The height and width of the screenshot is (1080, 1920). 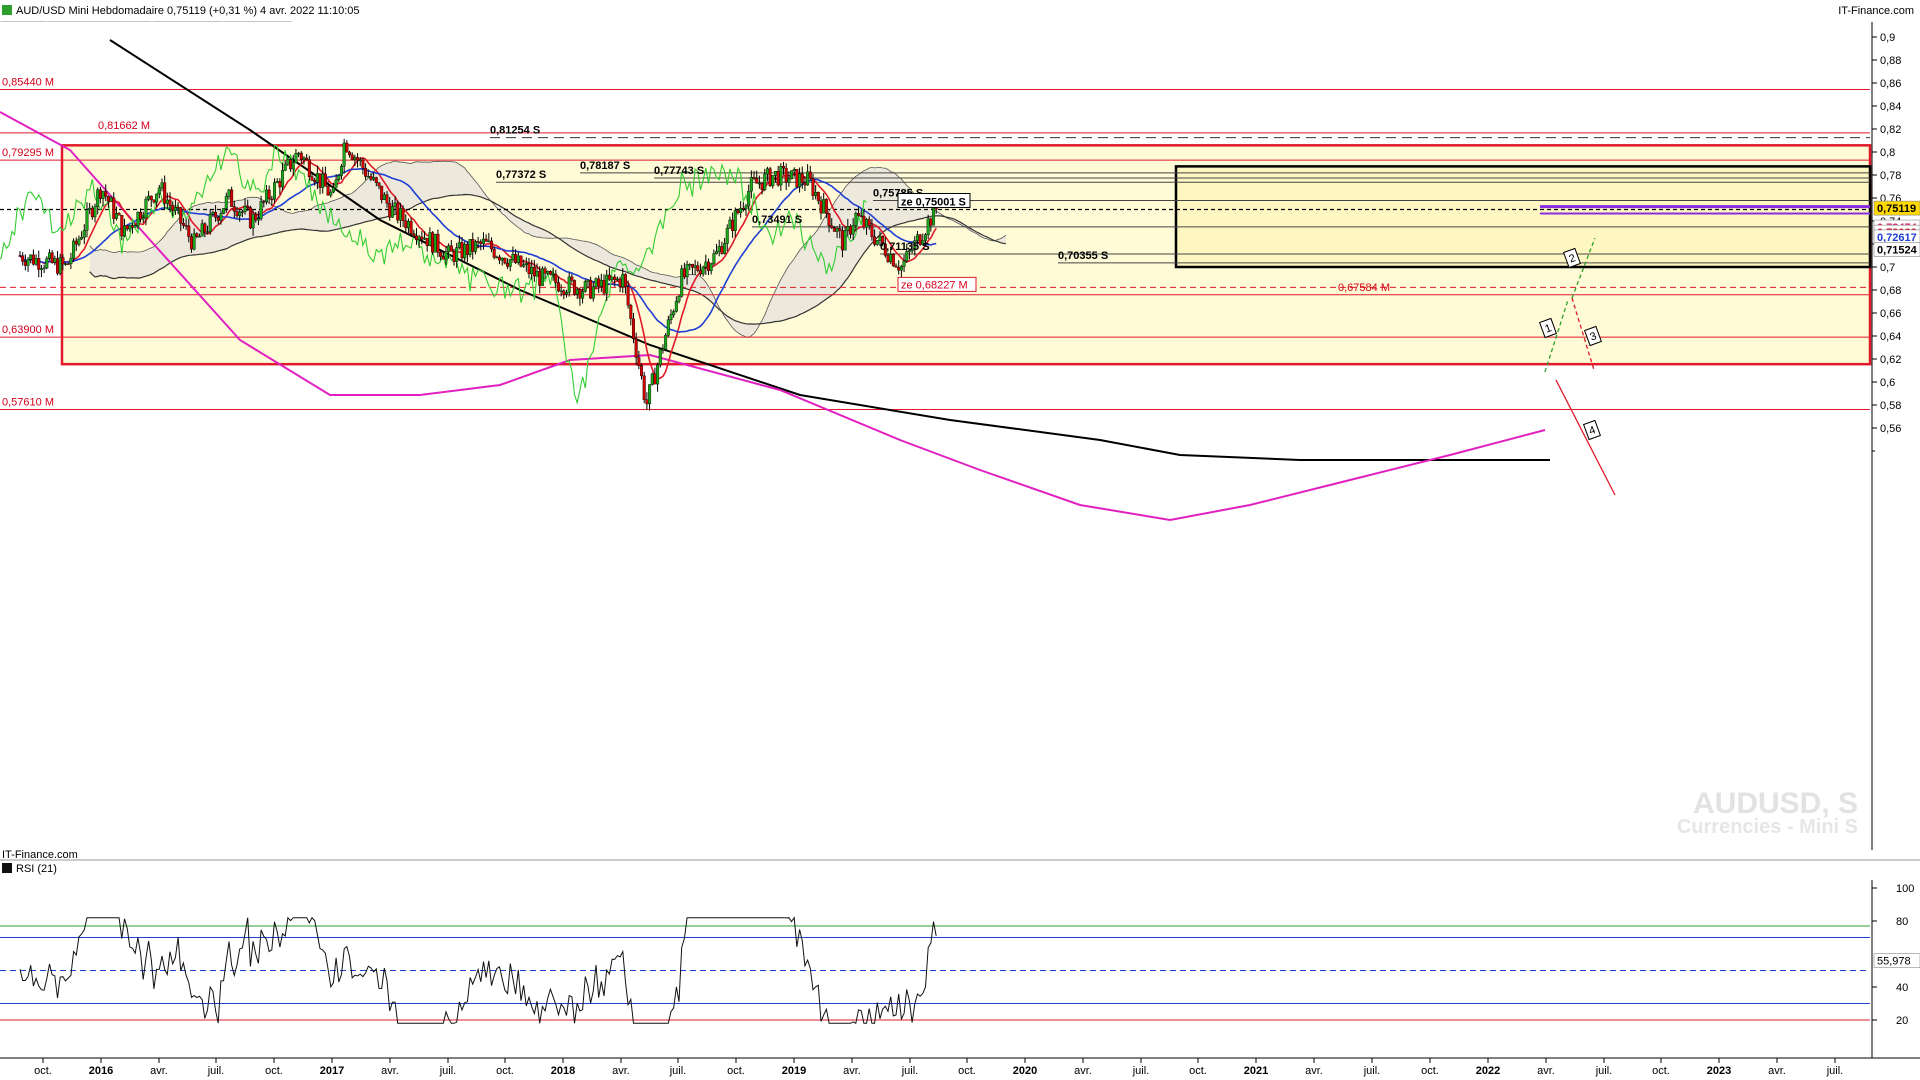 I want to click on rsi-label: RSI (21), so click(x=36, y=869).